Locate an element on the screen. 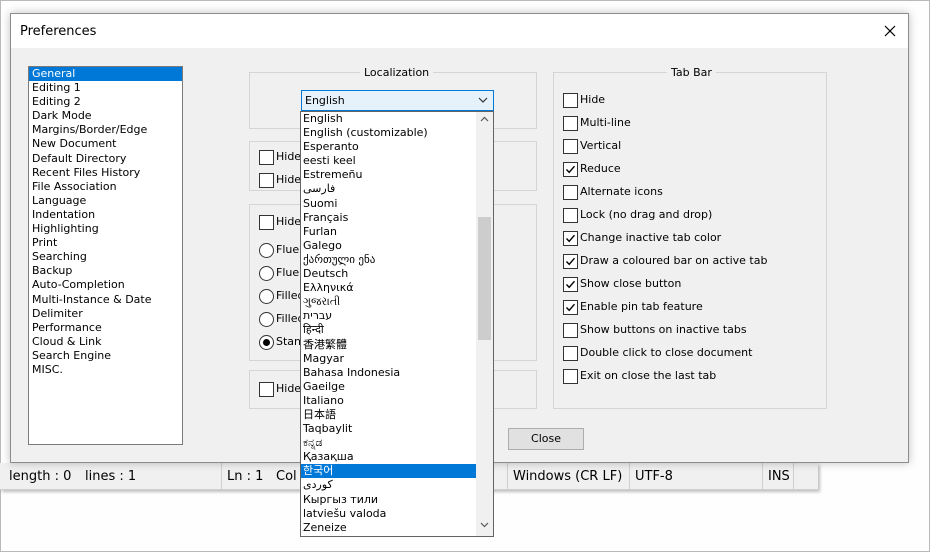 The image size is (930, 552). language-option: Zeneize is located at coordinates (388, 528).